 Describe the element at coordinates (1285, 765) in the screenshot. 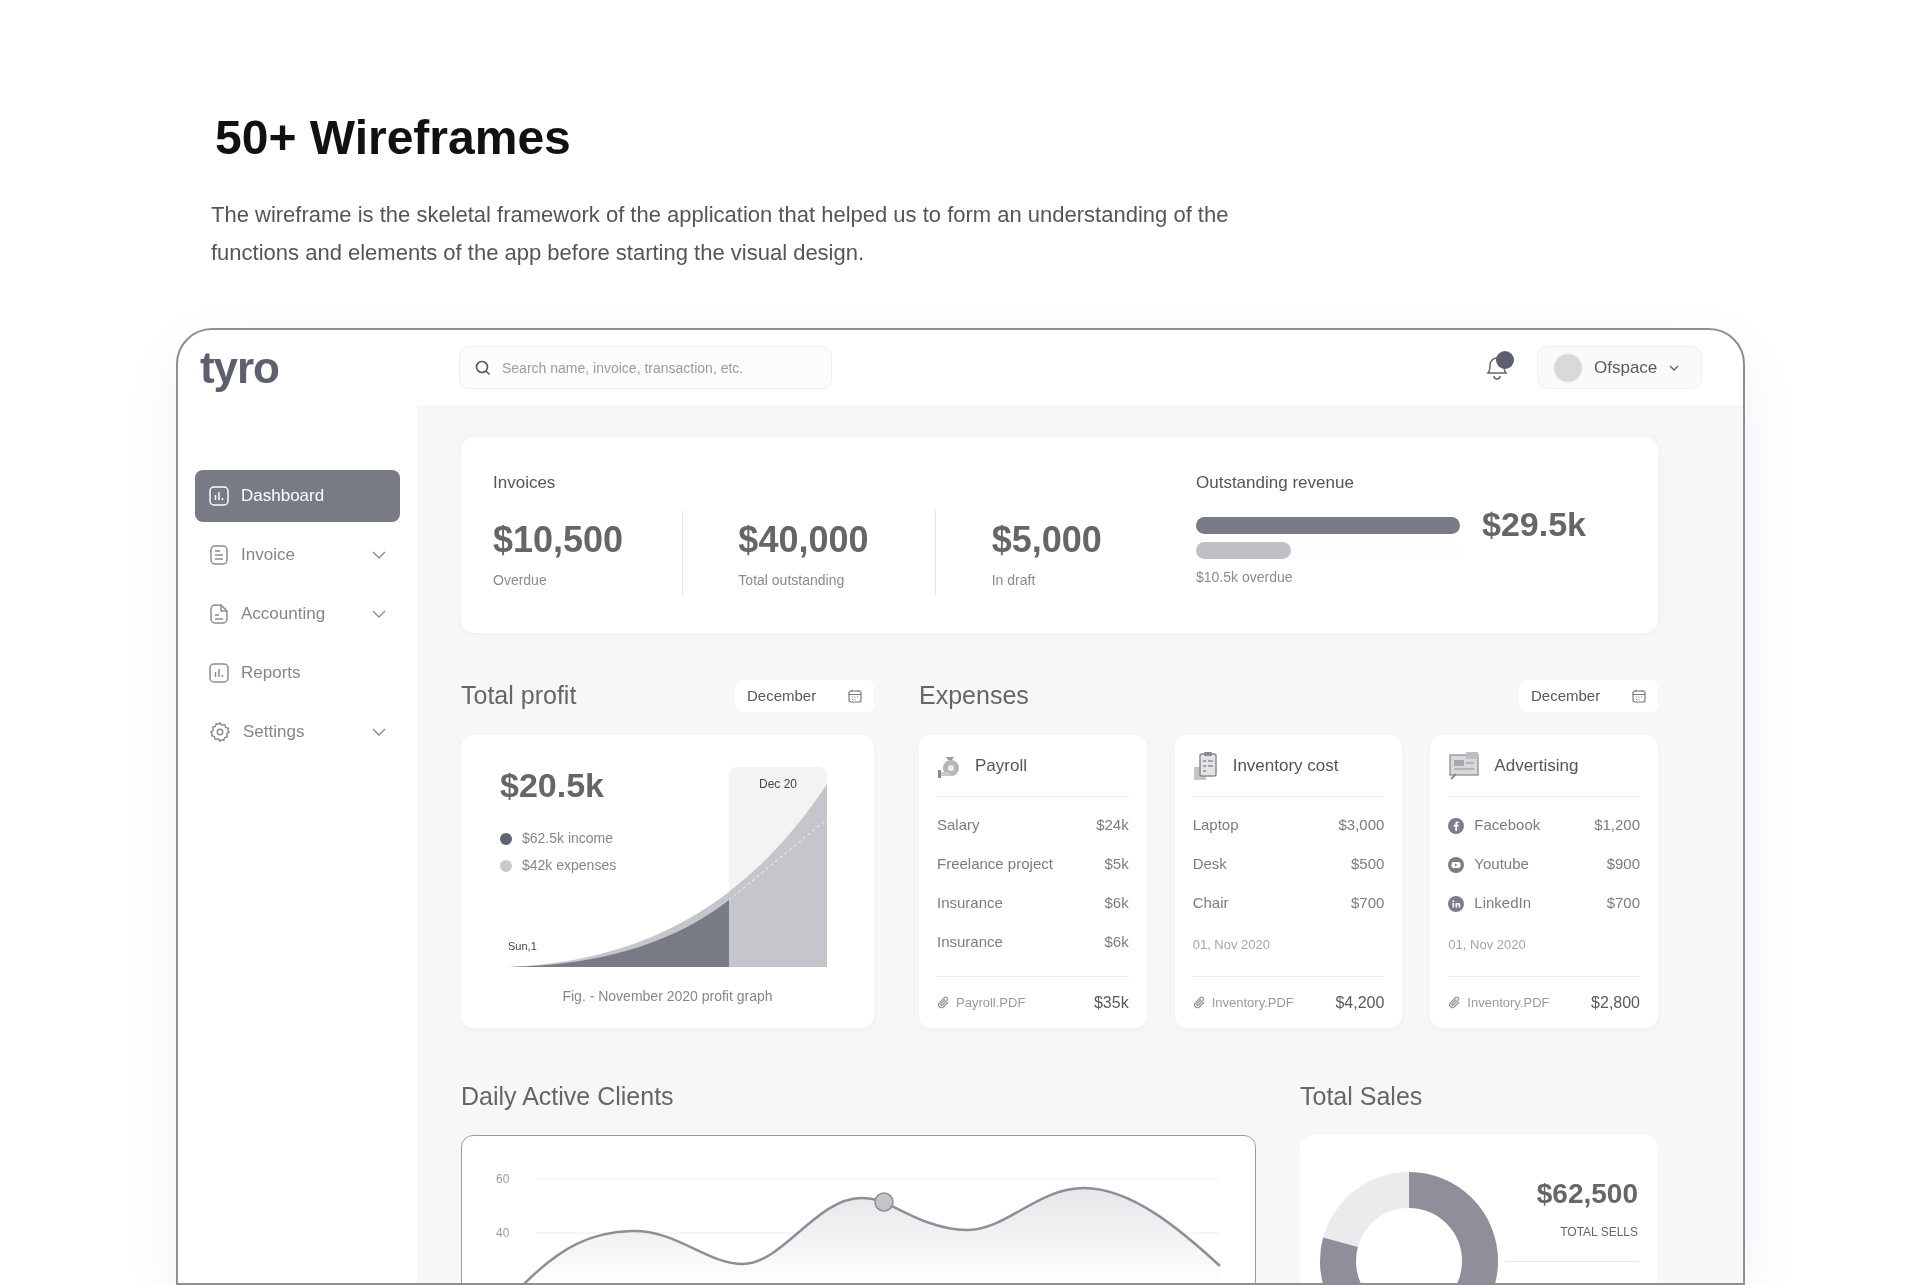

I see `expense-title: Inventory cost` at that location.